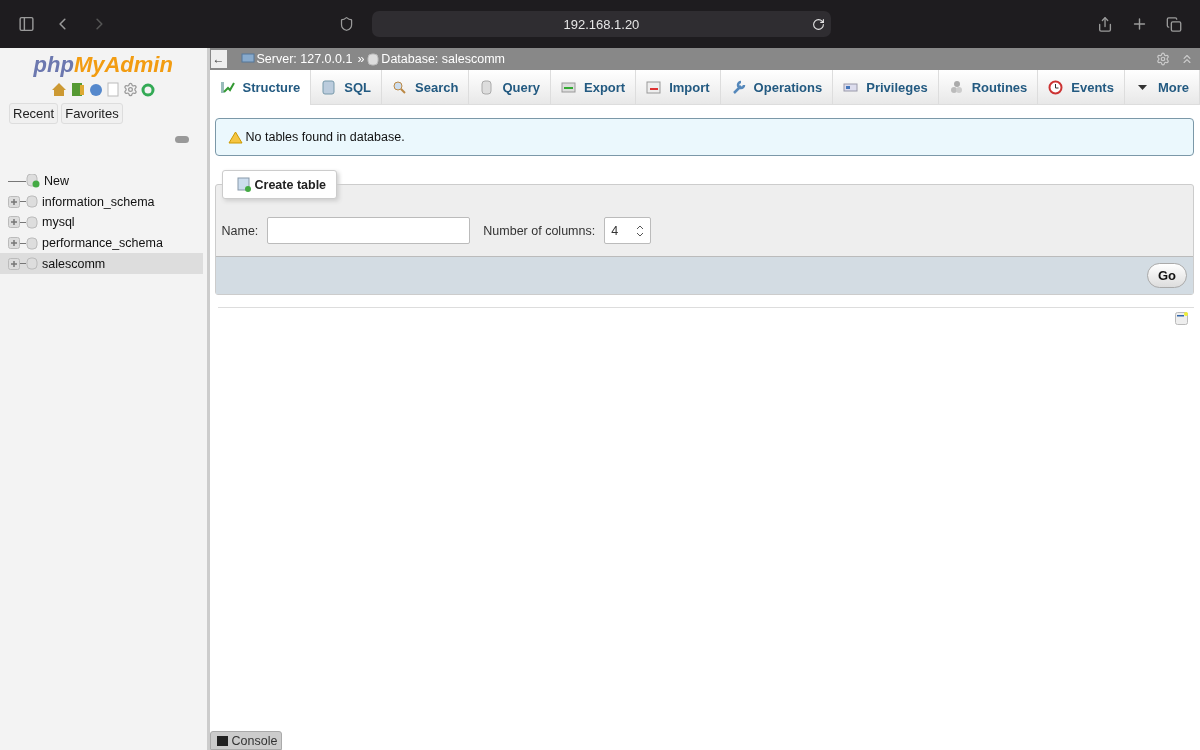  What do you see at coordinates (369, 230) in the screenshot?
I see `name-field` at bounding box center [369, 230].